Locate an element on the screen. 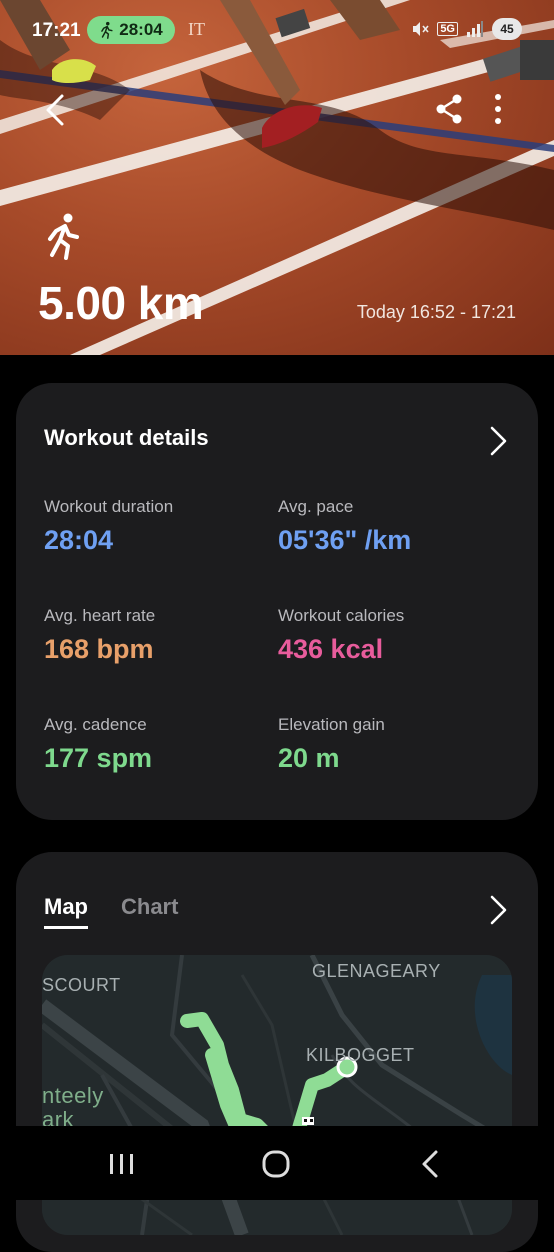  back-arrow-icon is located at coordinates (56, 110).